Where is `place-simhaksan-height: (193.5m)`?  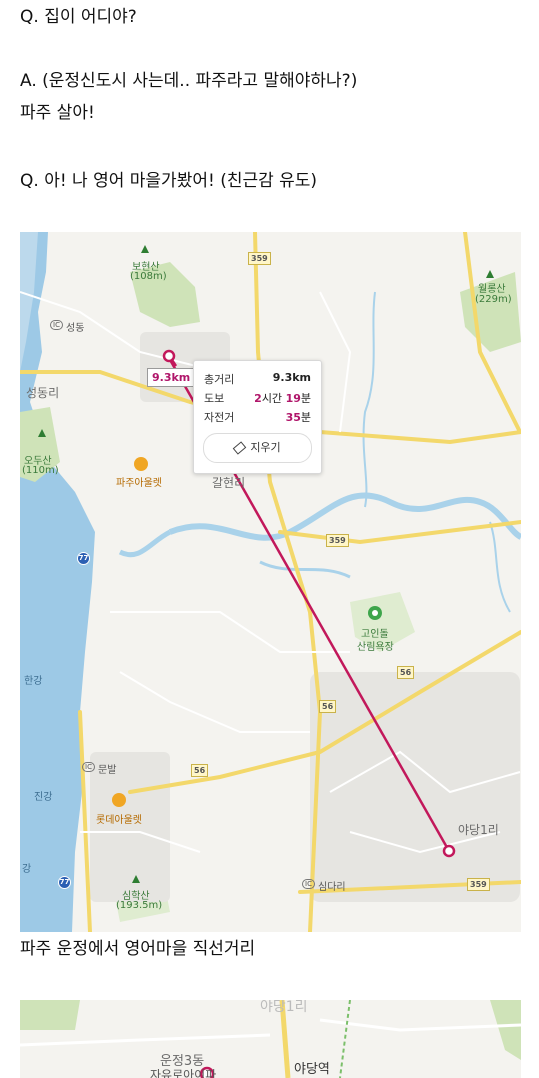
place-simhaksan-height: (193.5m) is located at coordinates (139, 905).